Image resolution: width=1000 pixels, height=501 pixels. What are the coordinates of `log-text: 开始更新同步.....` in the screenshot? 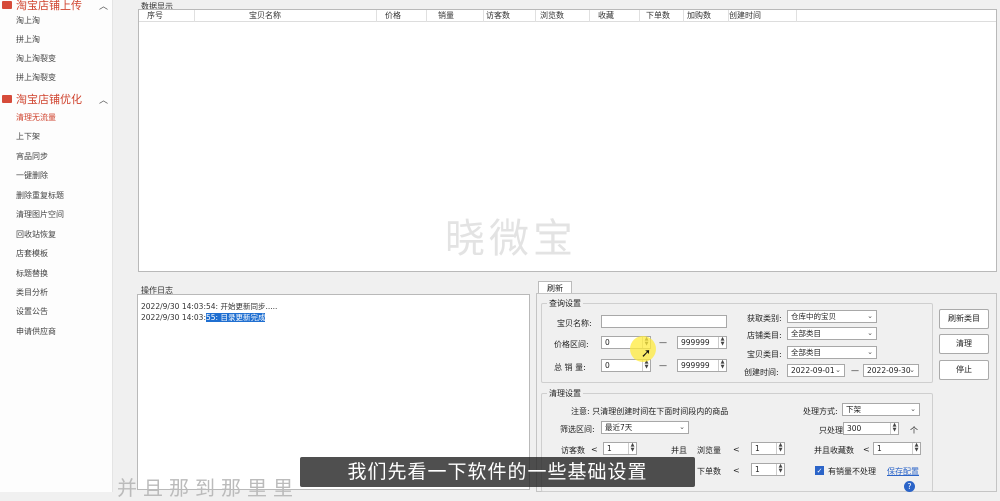 It's located at (248, 306).